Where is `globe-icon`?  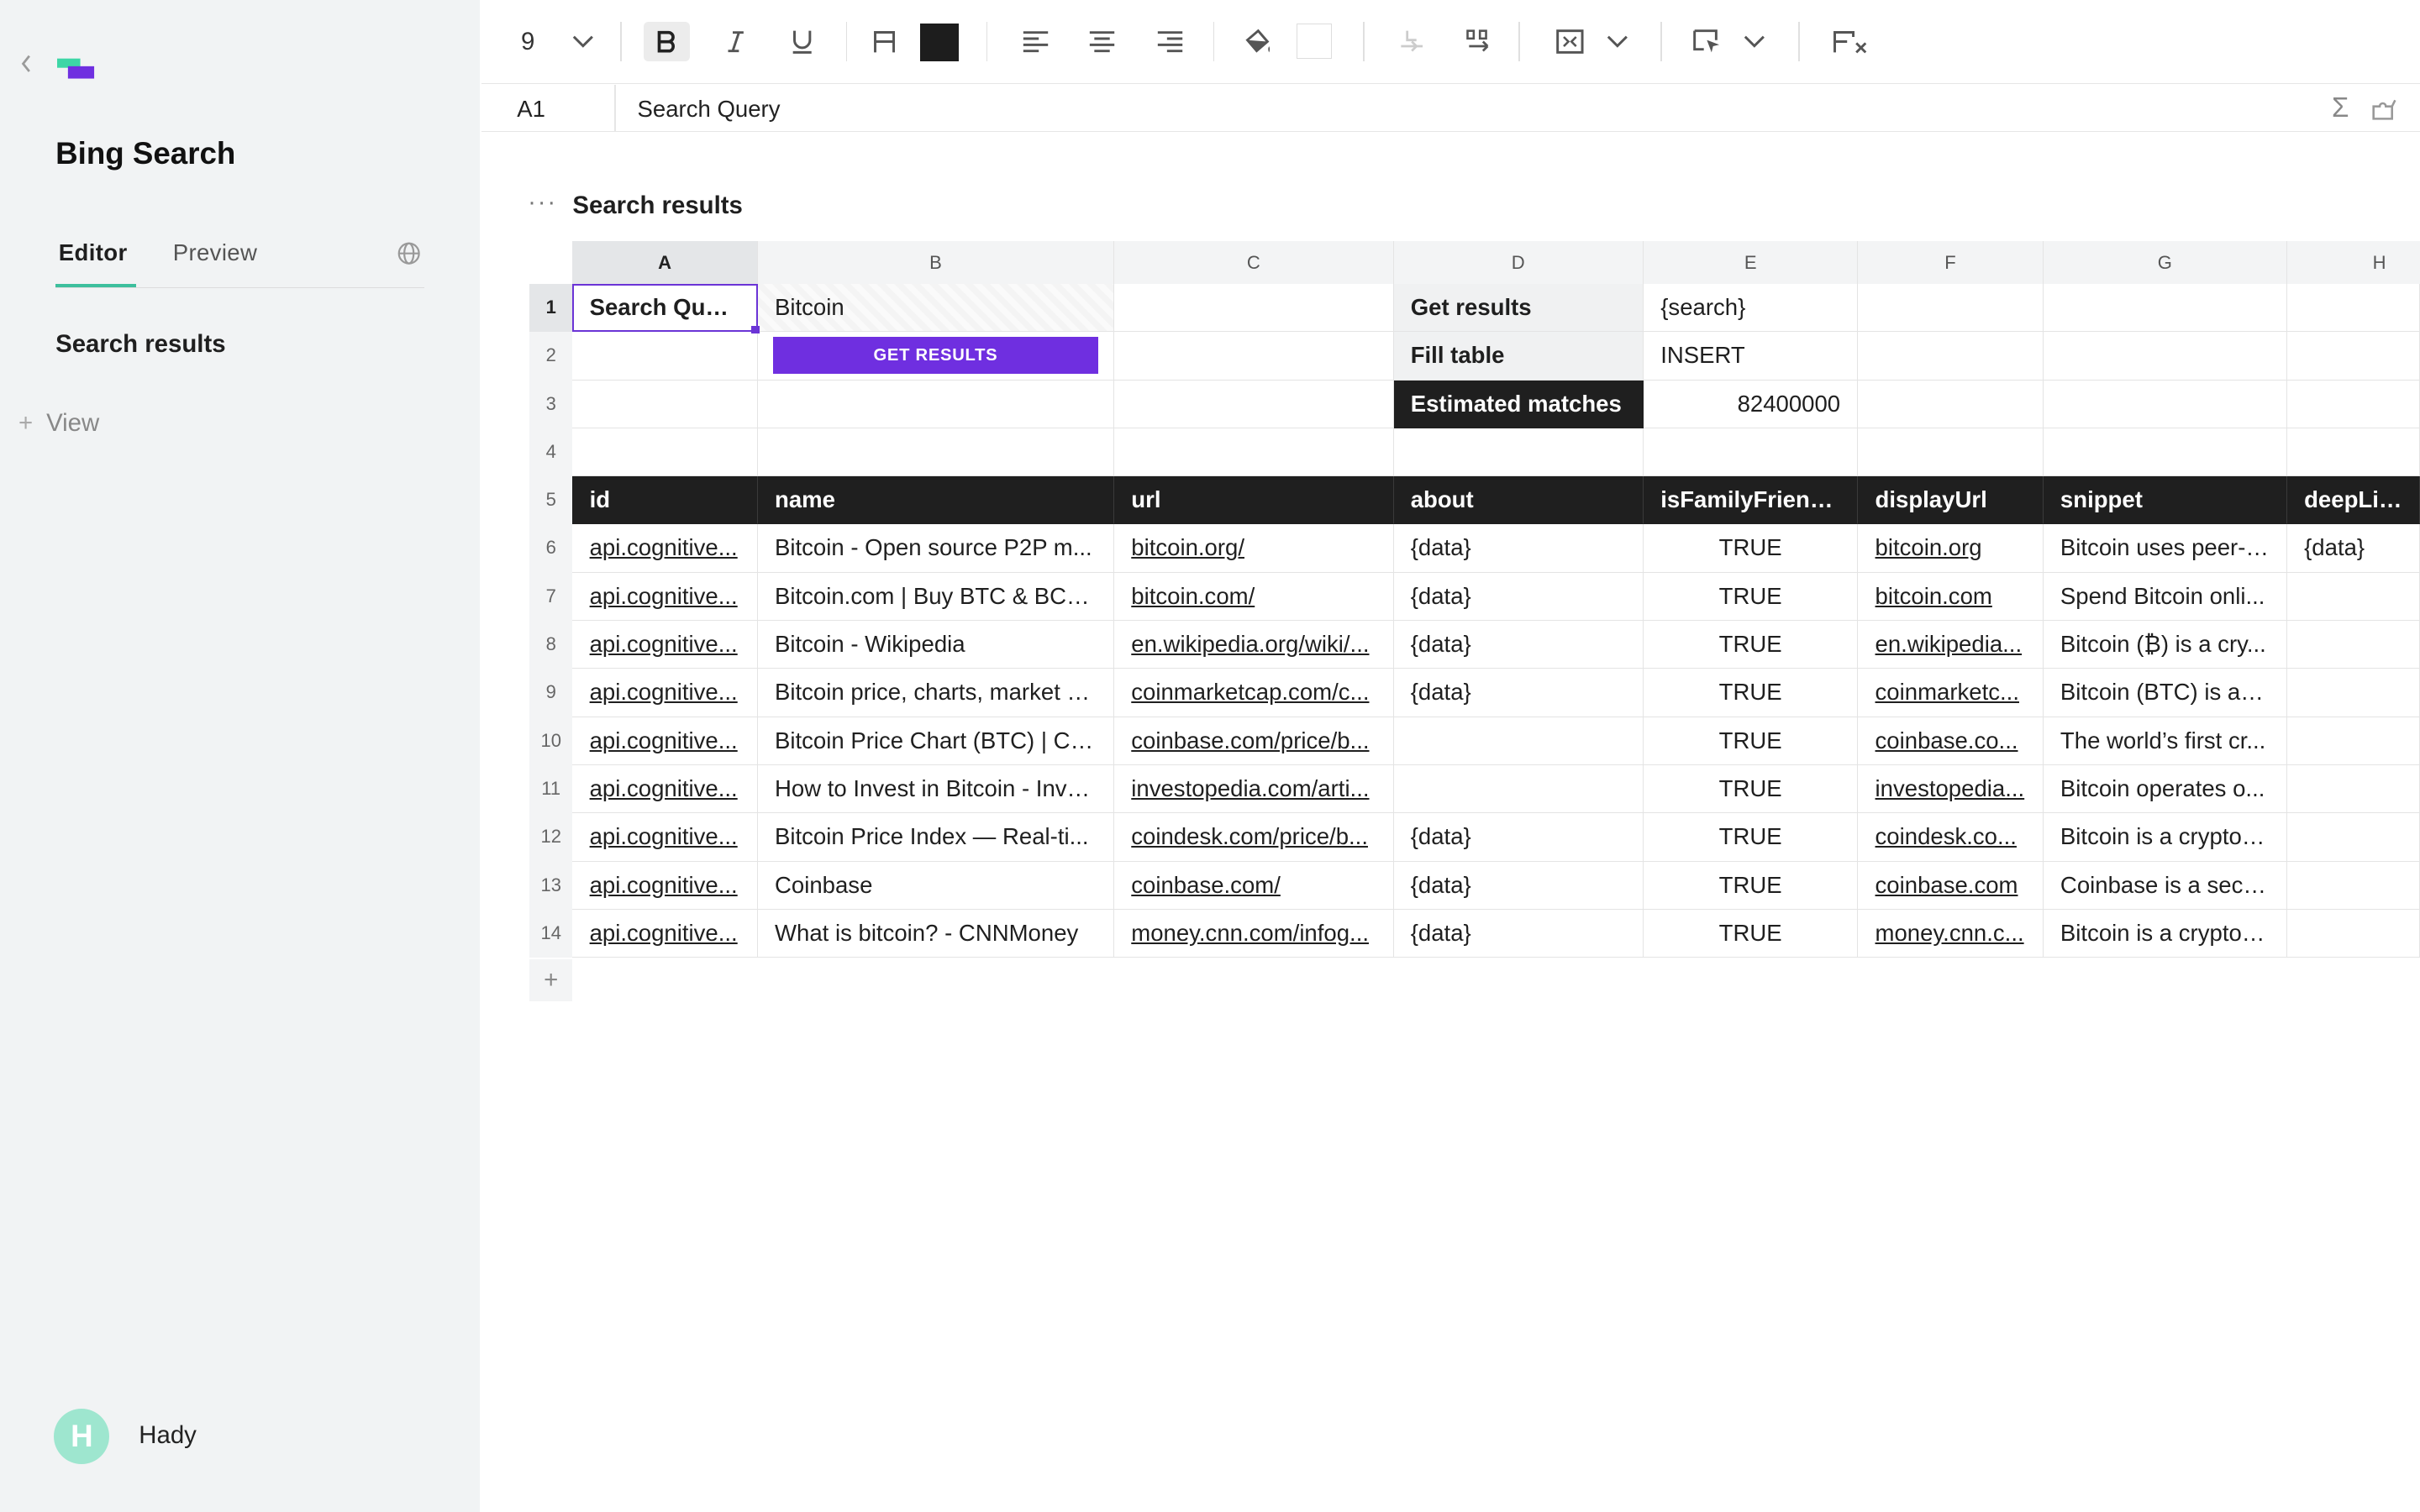 globe-icon is located at coordinates (409, 253).